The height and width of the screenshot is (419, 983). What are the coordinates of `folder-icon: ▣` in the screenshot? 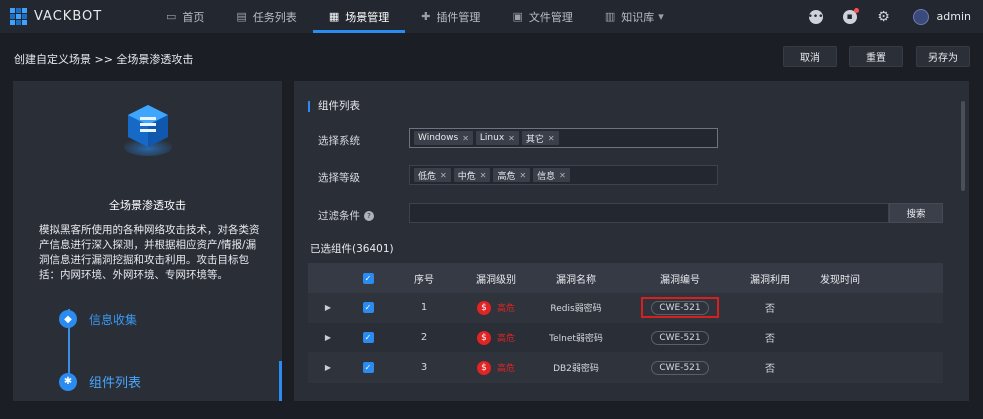 It's located at (517, 16).